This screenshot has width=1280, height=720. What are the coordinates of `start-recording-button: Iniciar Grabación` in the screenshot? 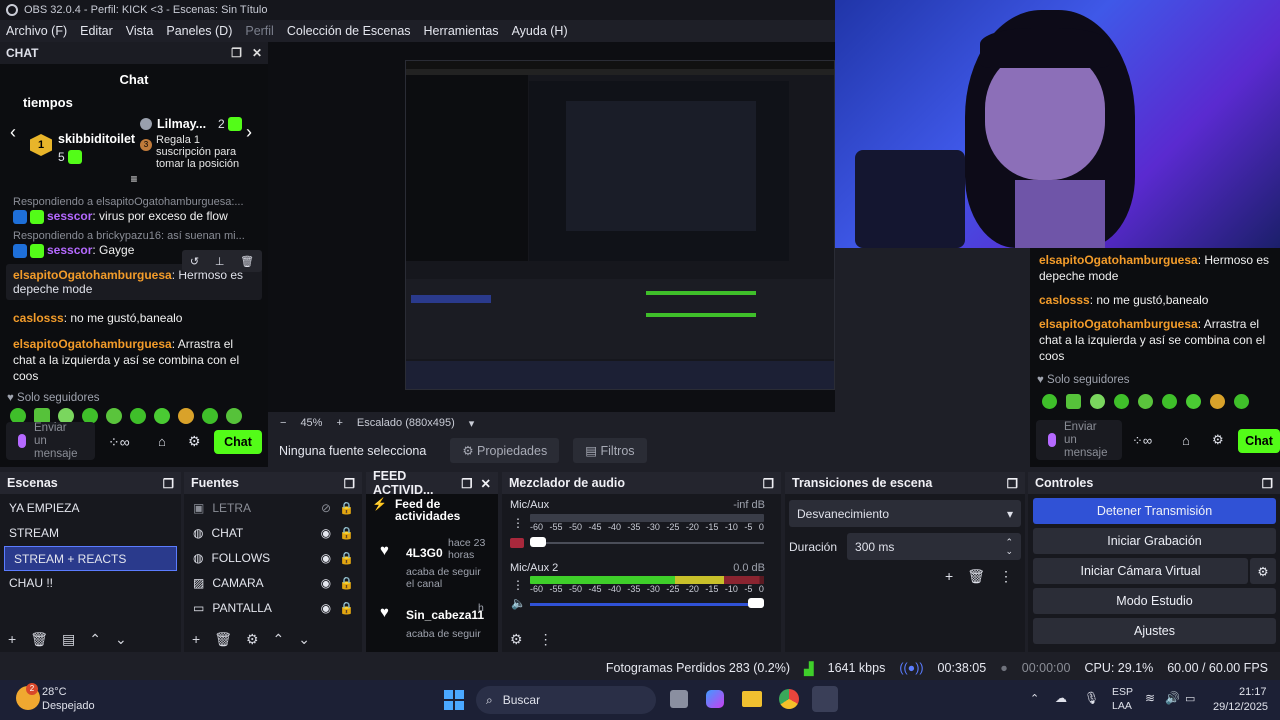 It's located at (1154, 541).